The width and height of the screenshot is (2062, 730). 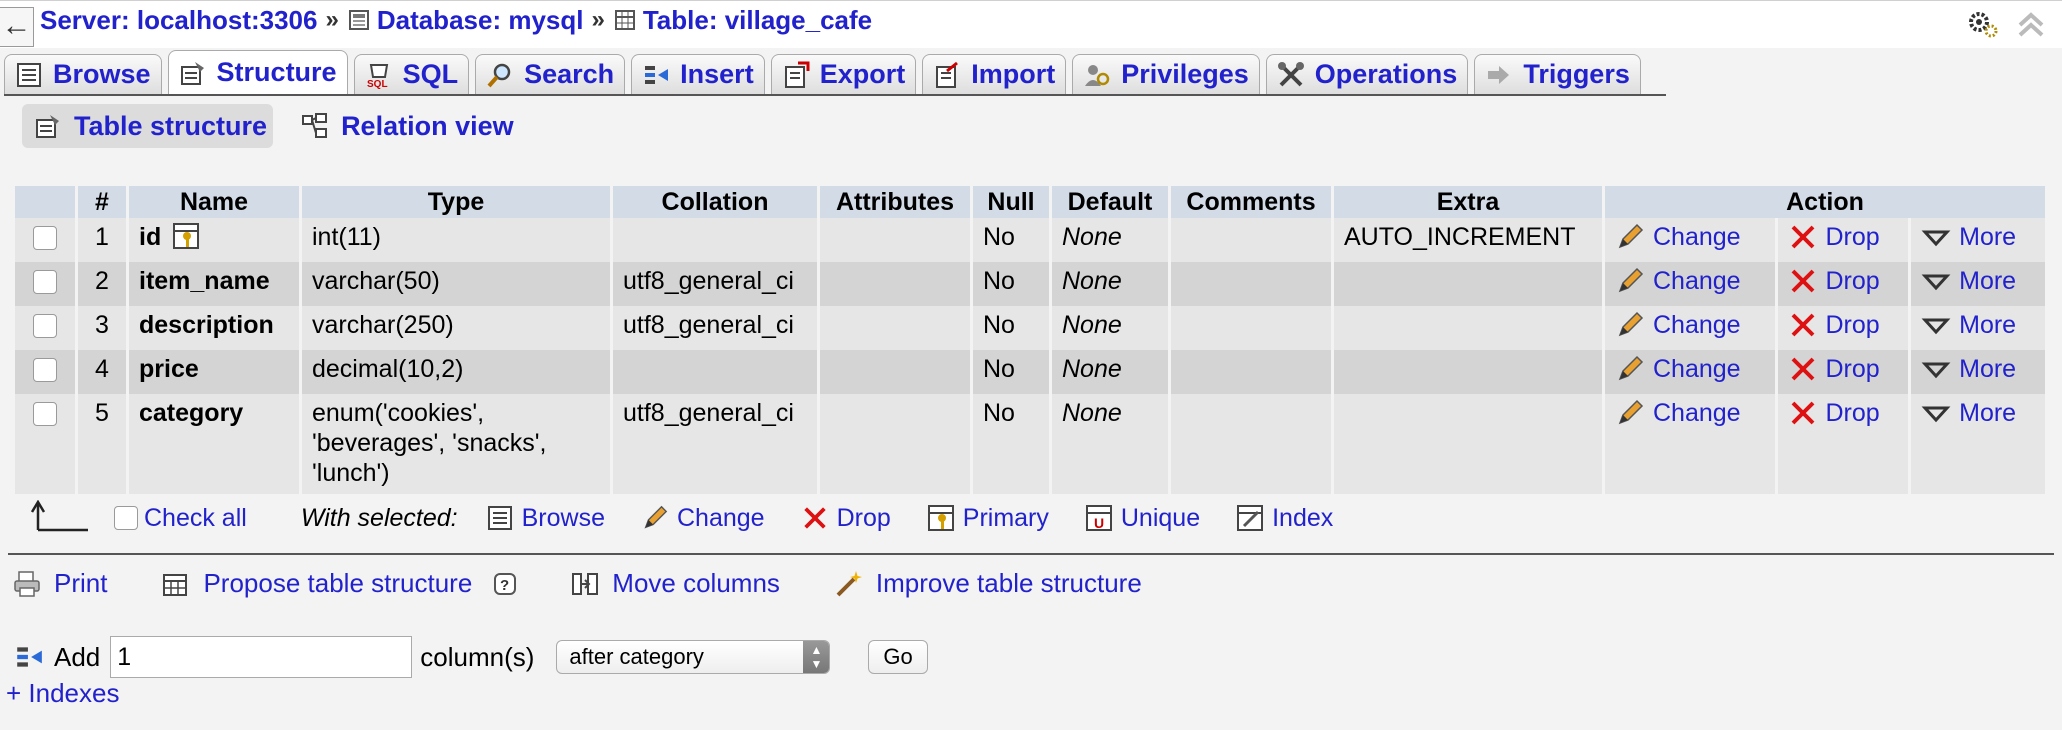 I want to click on tab-import: Import, so click(x=994, y=74).